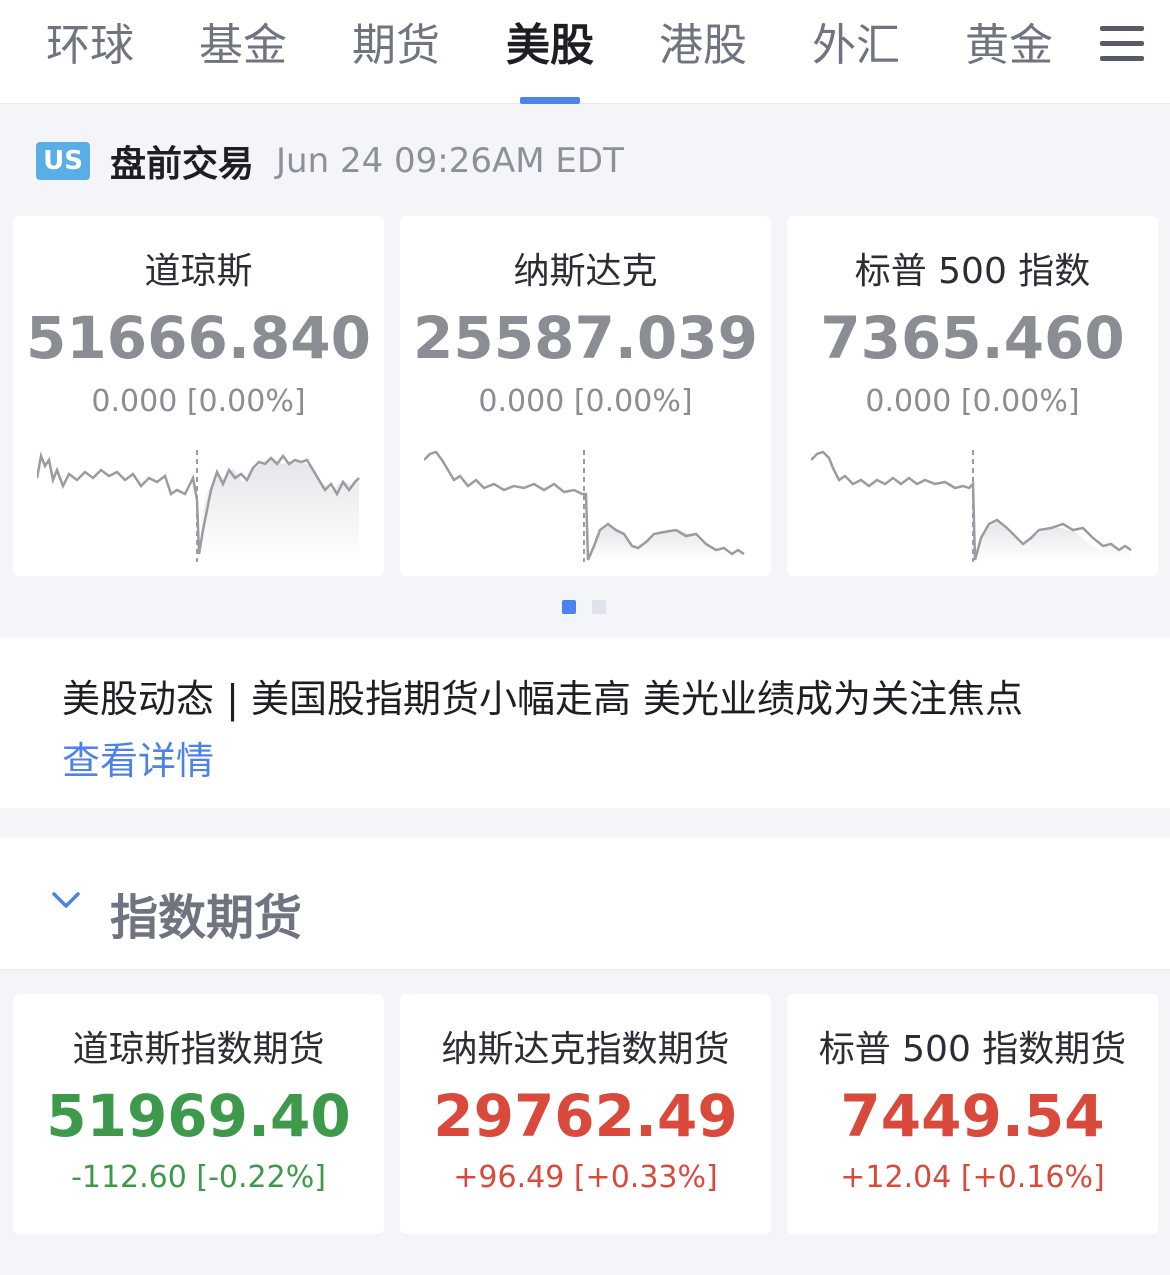 This screenshot has height=1275, width=1170. I want to click on tab-gold: 黄金, so click(1009, 46).